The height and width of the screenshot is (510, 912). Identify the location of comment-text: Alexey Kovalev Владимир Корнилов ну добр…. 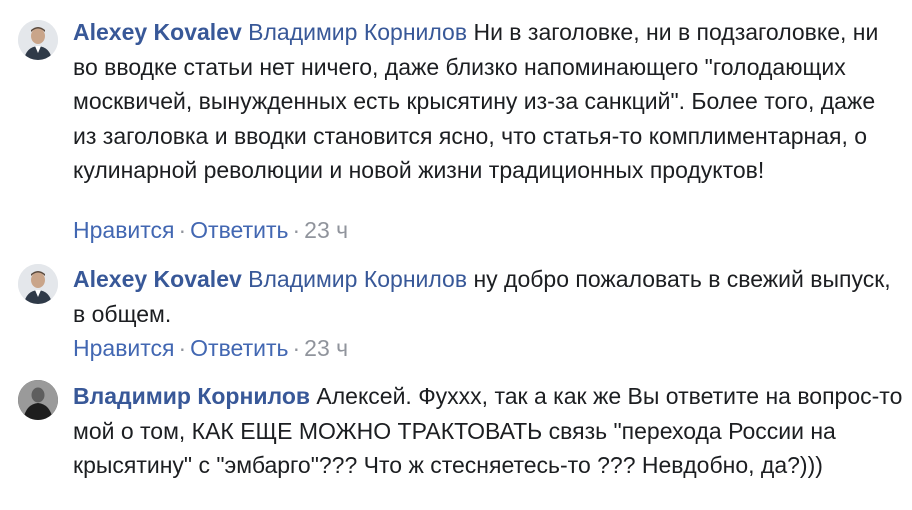
(488, 296).